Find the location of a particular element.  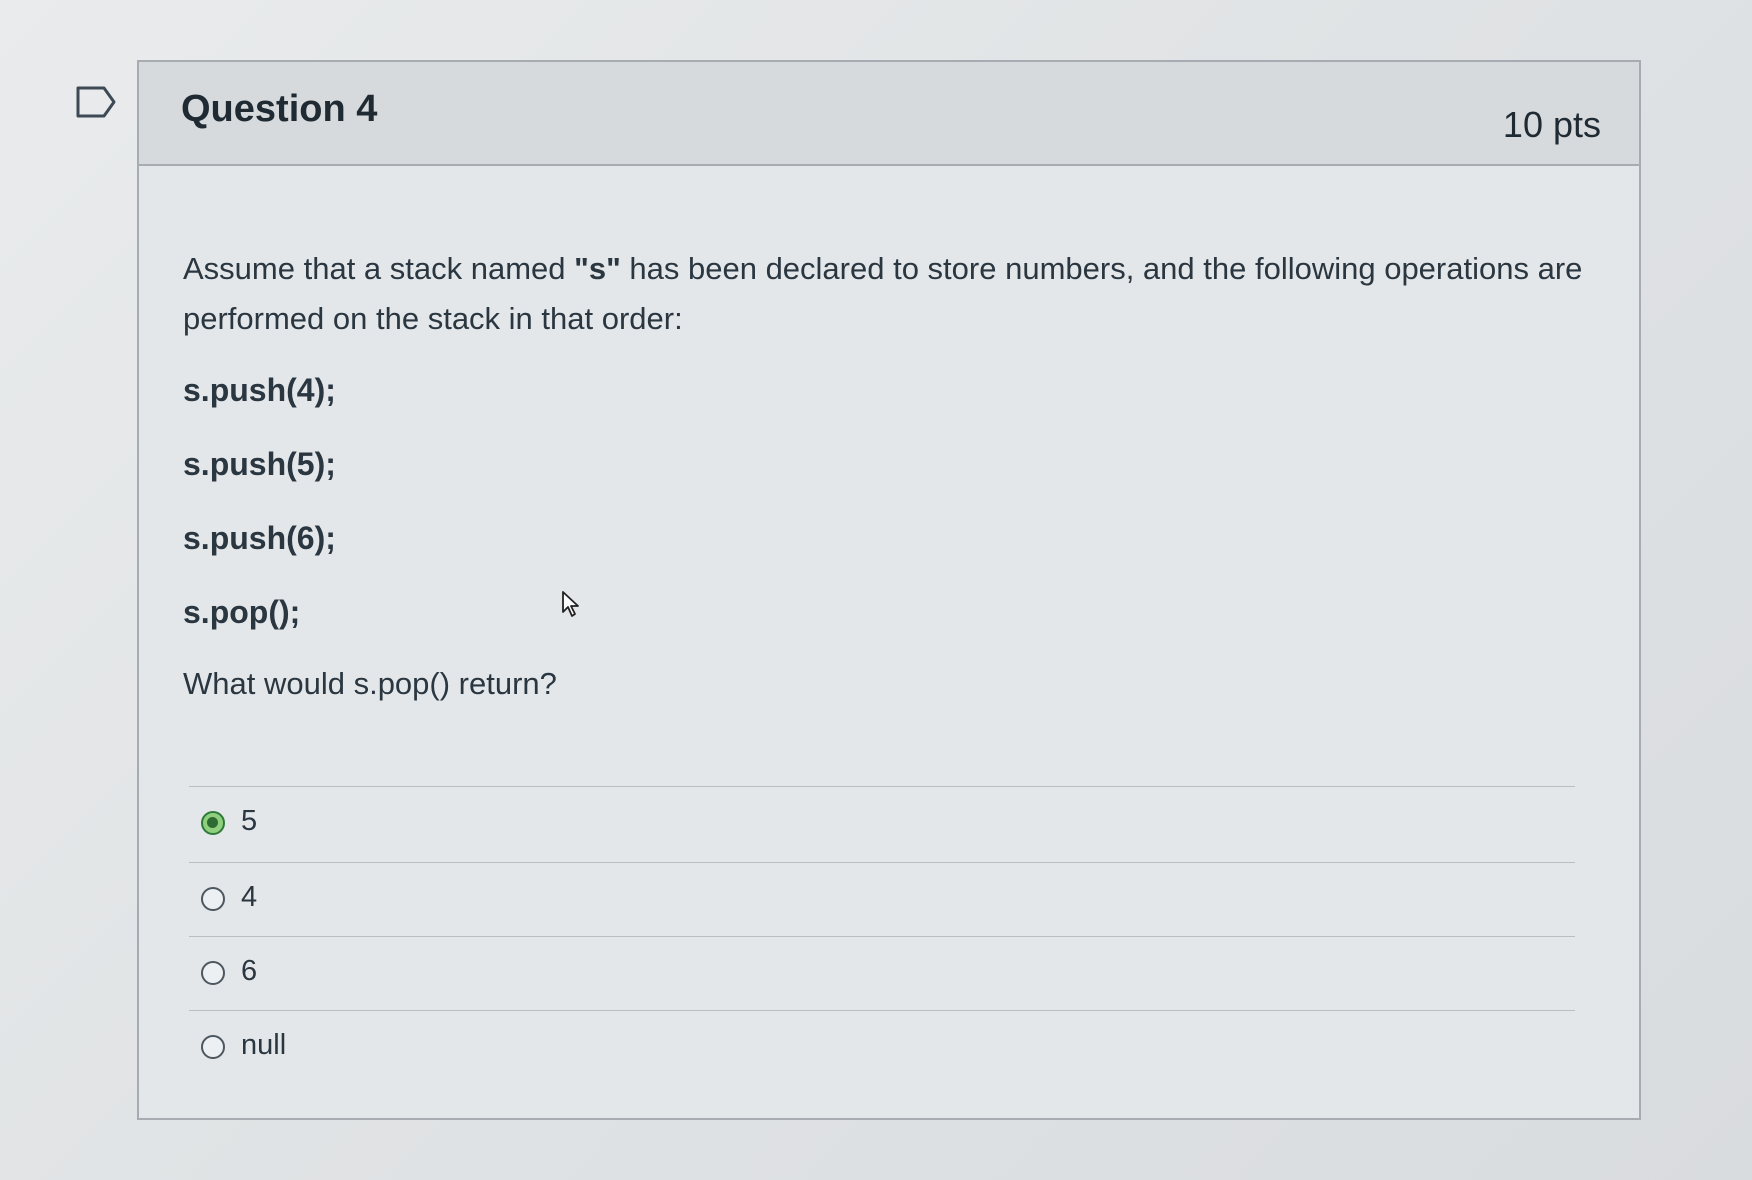

code-line: s.push(4); is located at coordinates (259, 390).